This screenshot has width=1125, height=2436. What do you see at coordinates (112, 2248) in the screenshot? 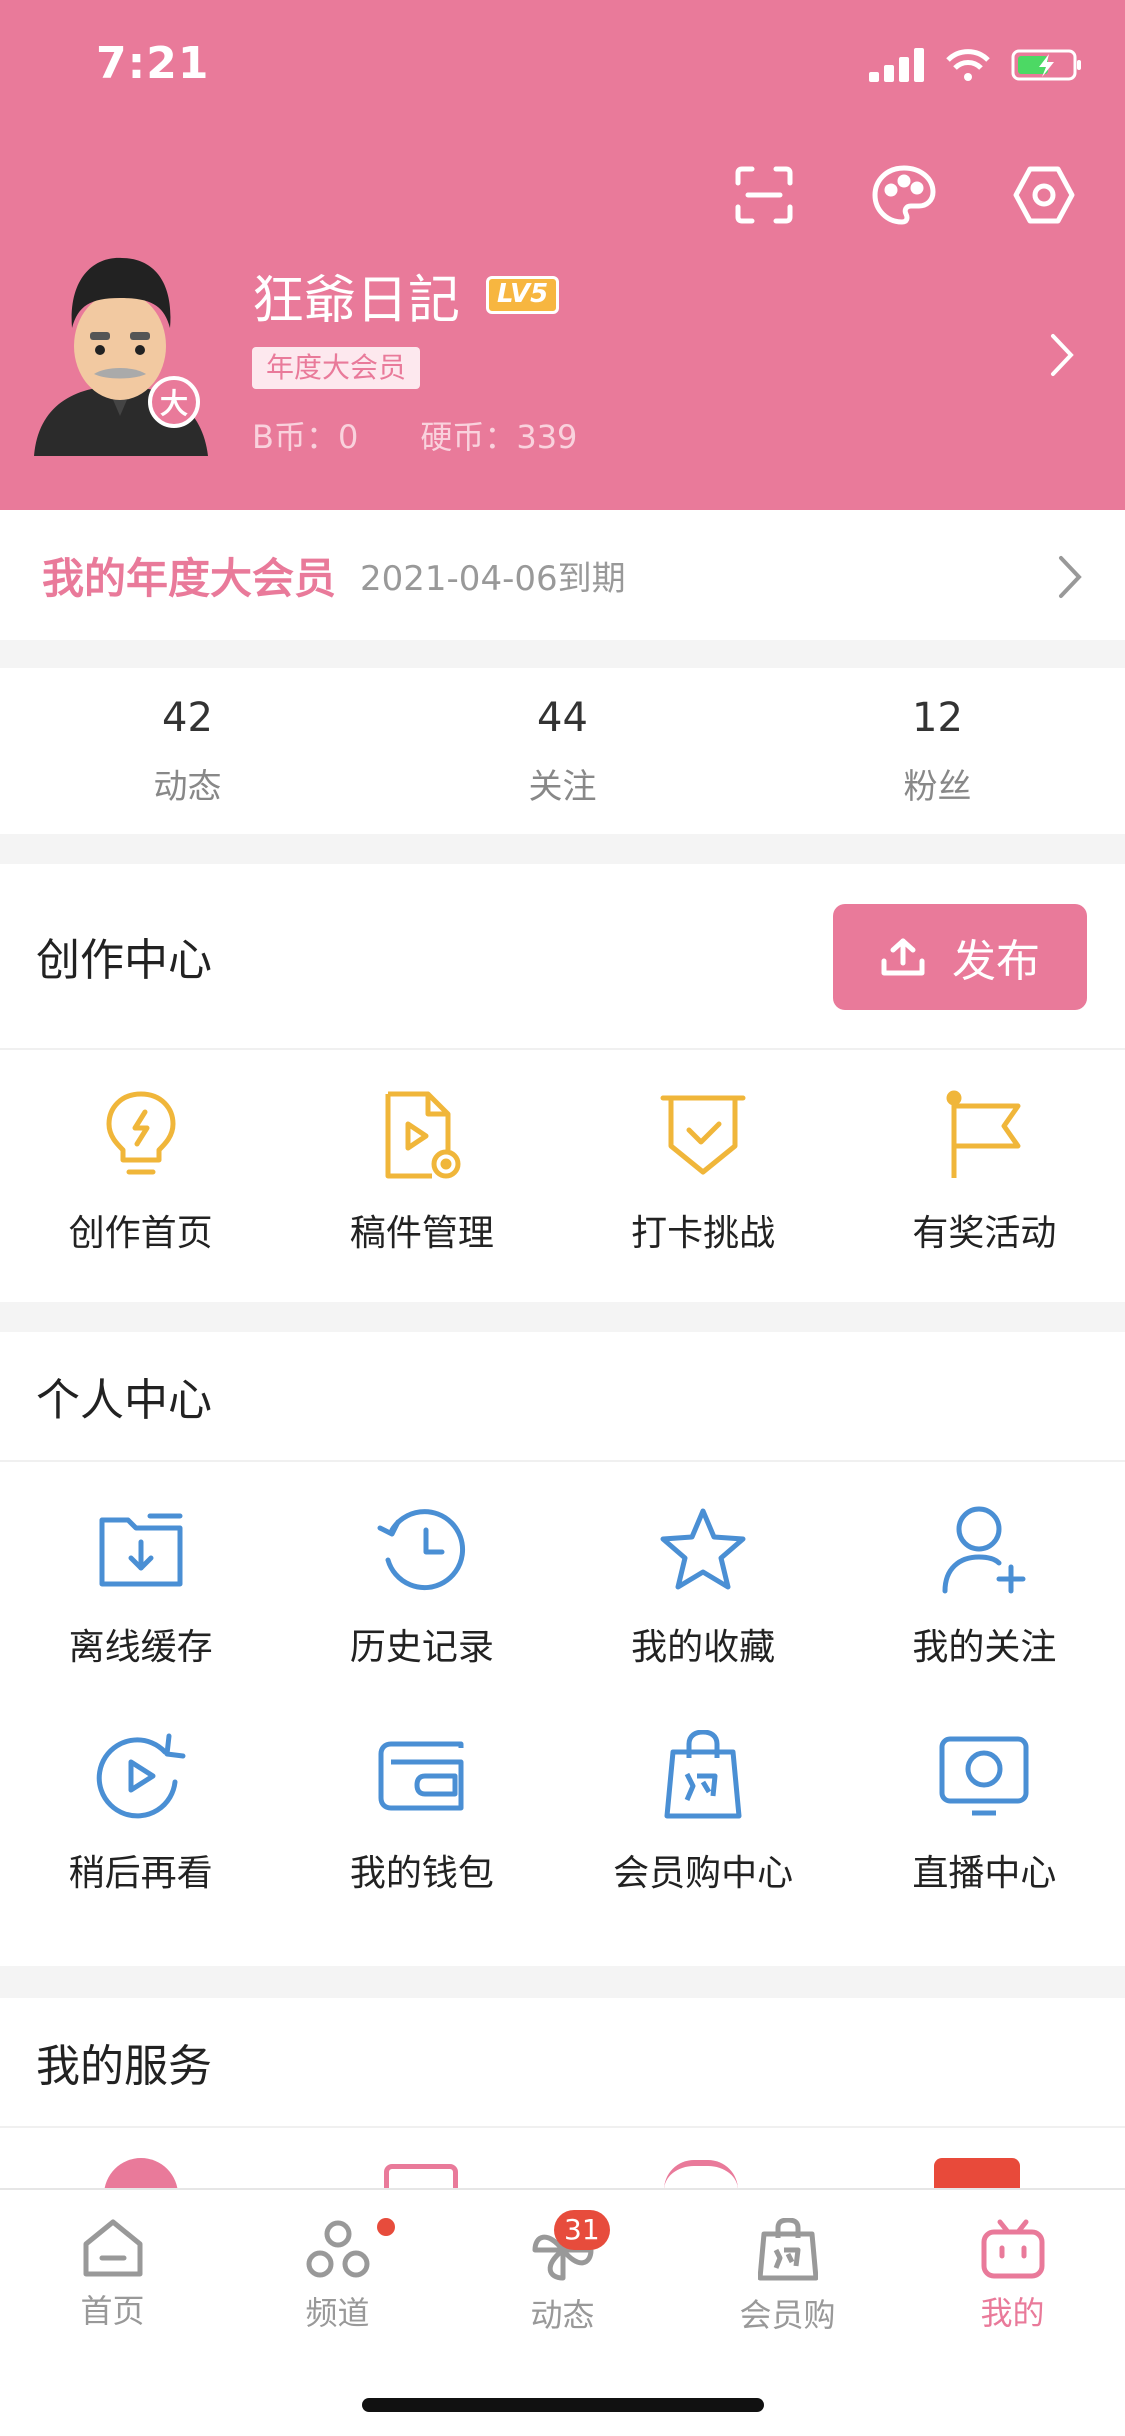
I see `home-icon` at bounding box center [112, 2248].